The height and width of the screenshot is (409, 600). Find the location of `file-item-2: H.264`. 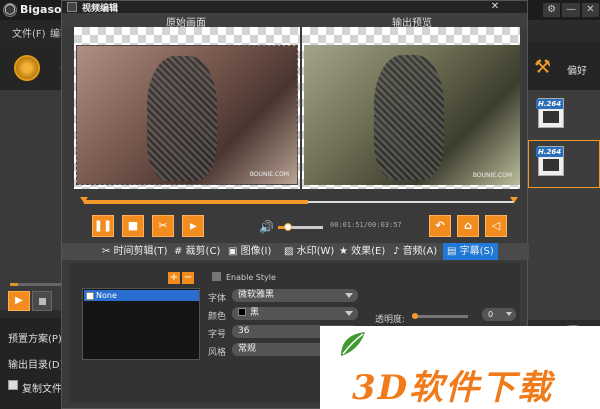

file-item-2: H.264 is located at coordinates (550, 161).